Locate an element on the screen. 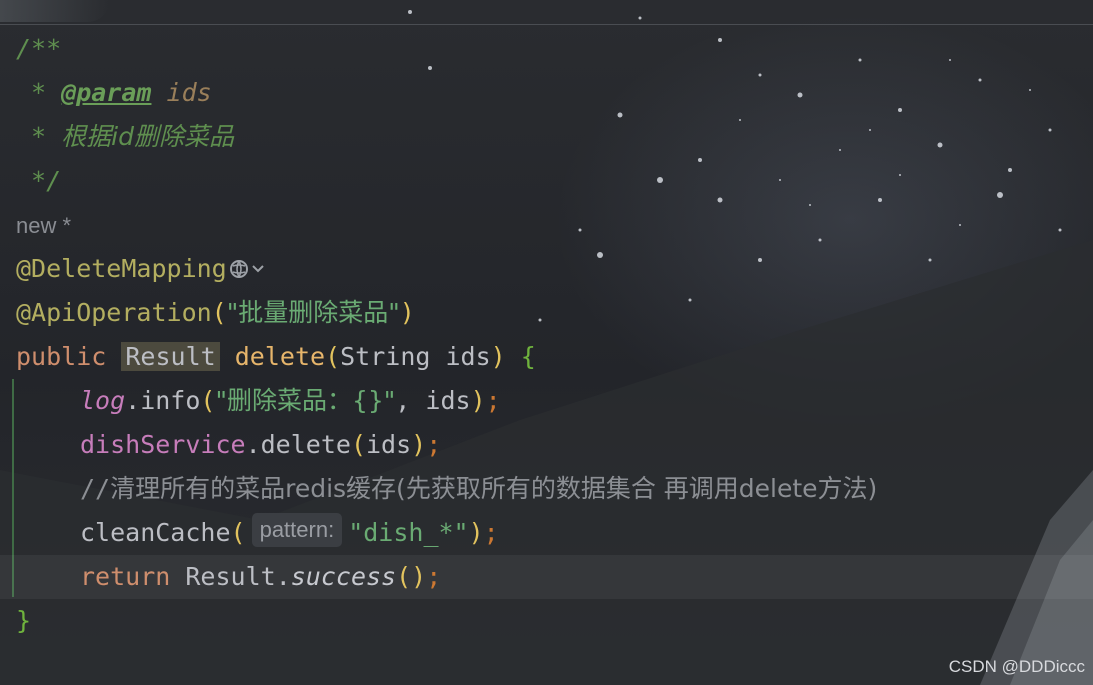  code-line-3: * 根据id删除菜品 is located at coordinates (546, 137).